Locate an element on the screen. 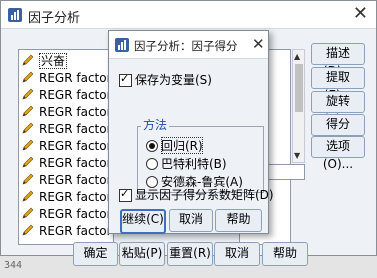 This screenshot has width=377, height=278. title-bar: 因子分析 ✕ is located at coordinates (188, 15).